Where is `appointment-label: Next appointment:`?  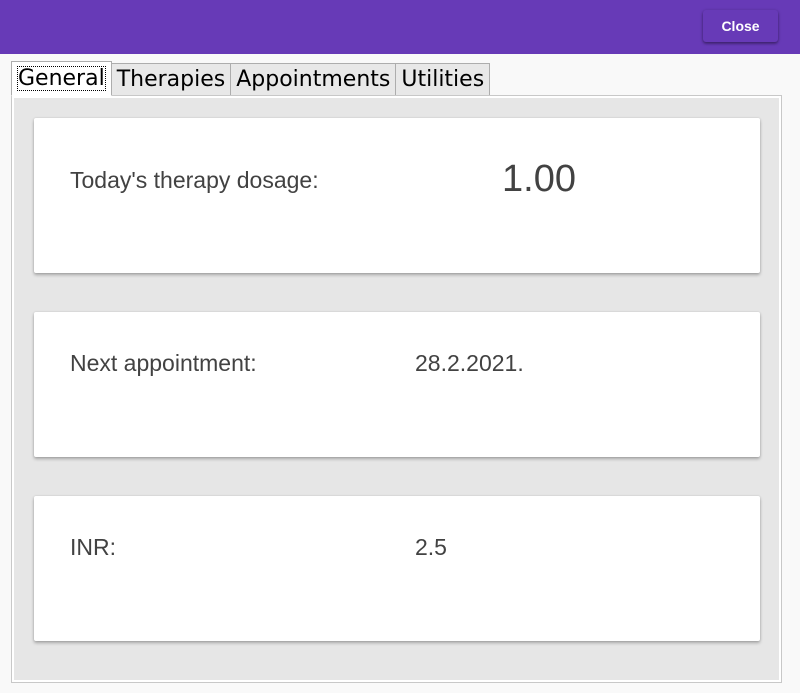
appointment-label: Next appointment: is located at coordinates (163, 363).